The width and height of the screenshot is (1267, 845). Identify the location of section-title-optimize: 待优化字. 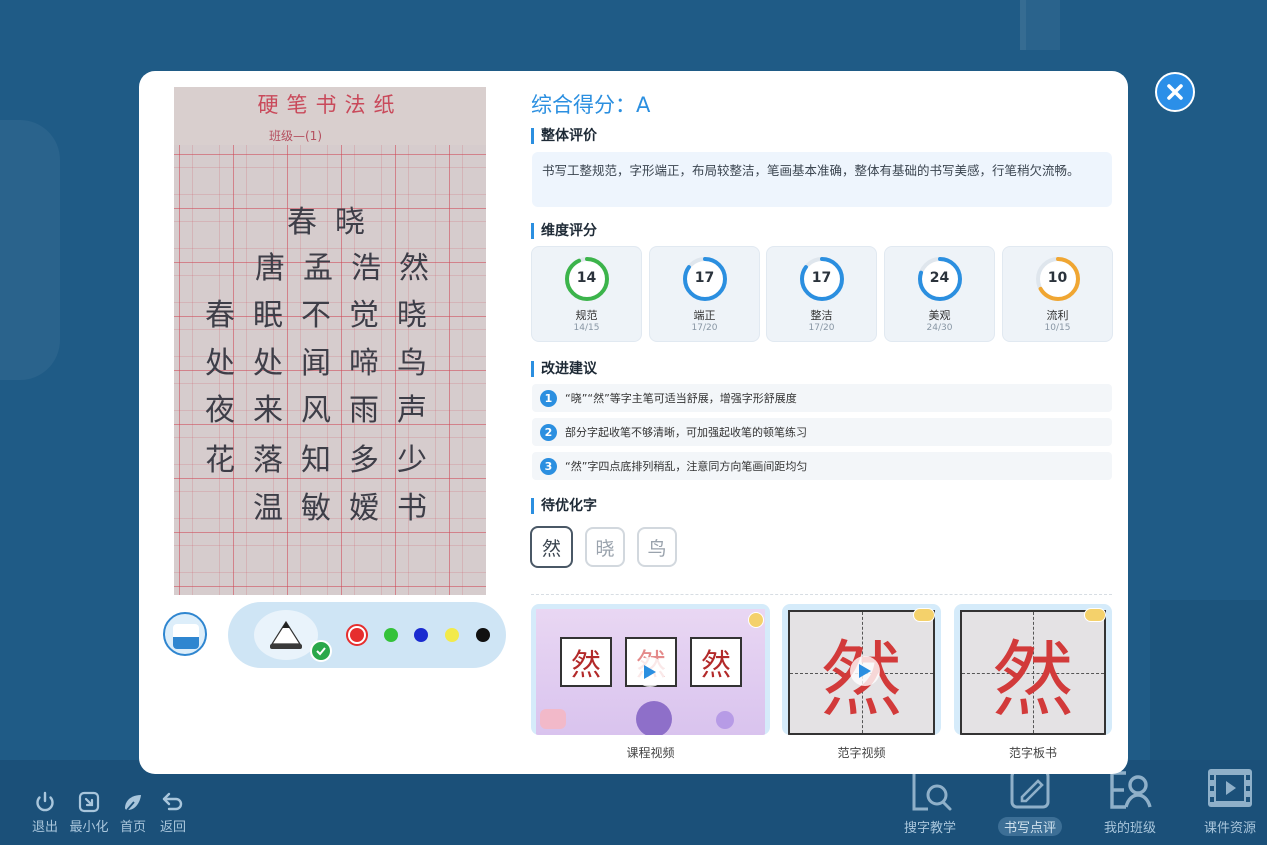
(564, 506).